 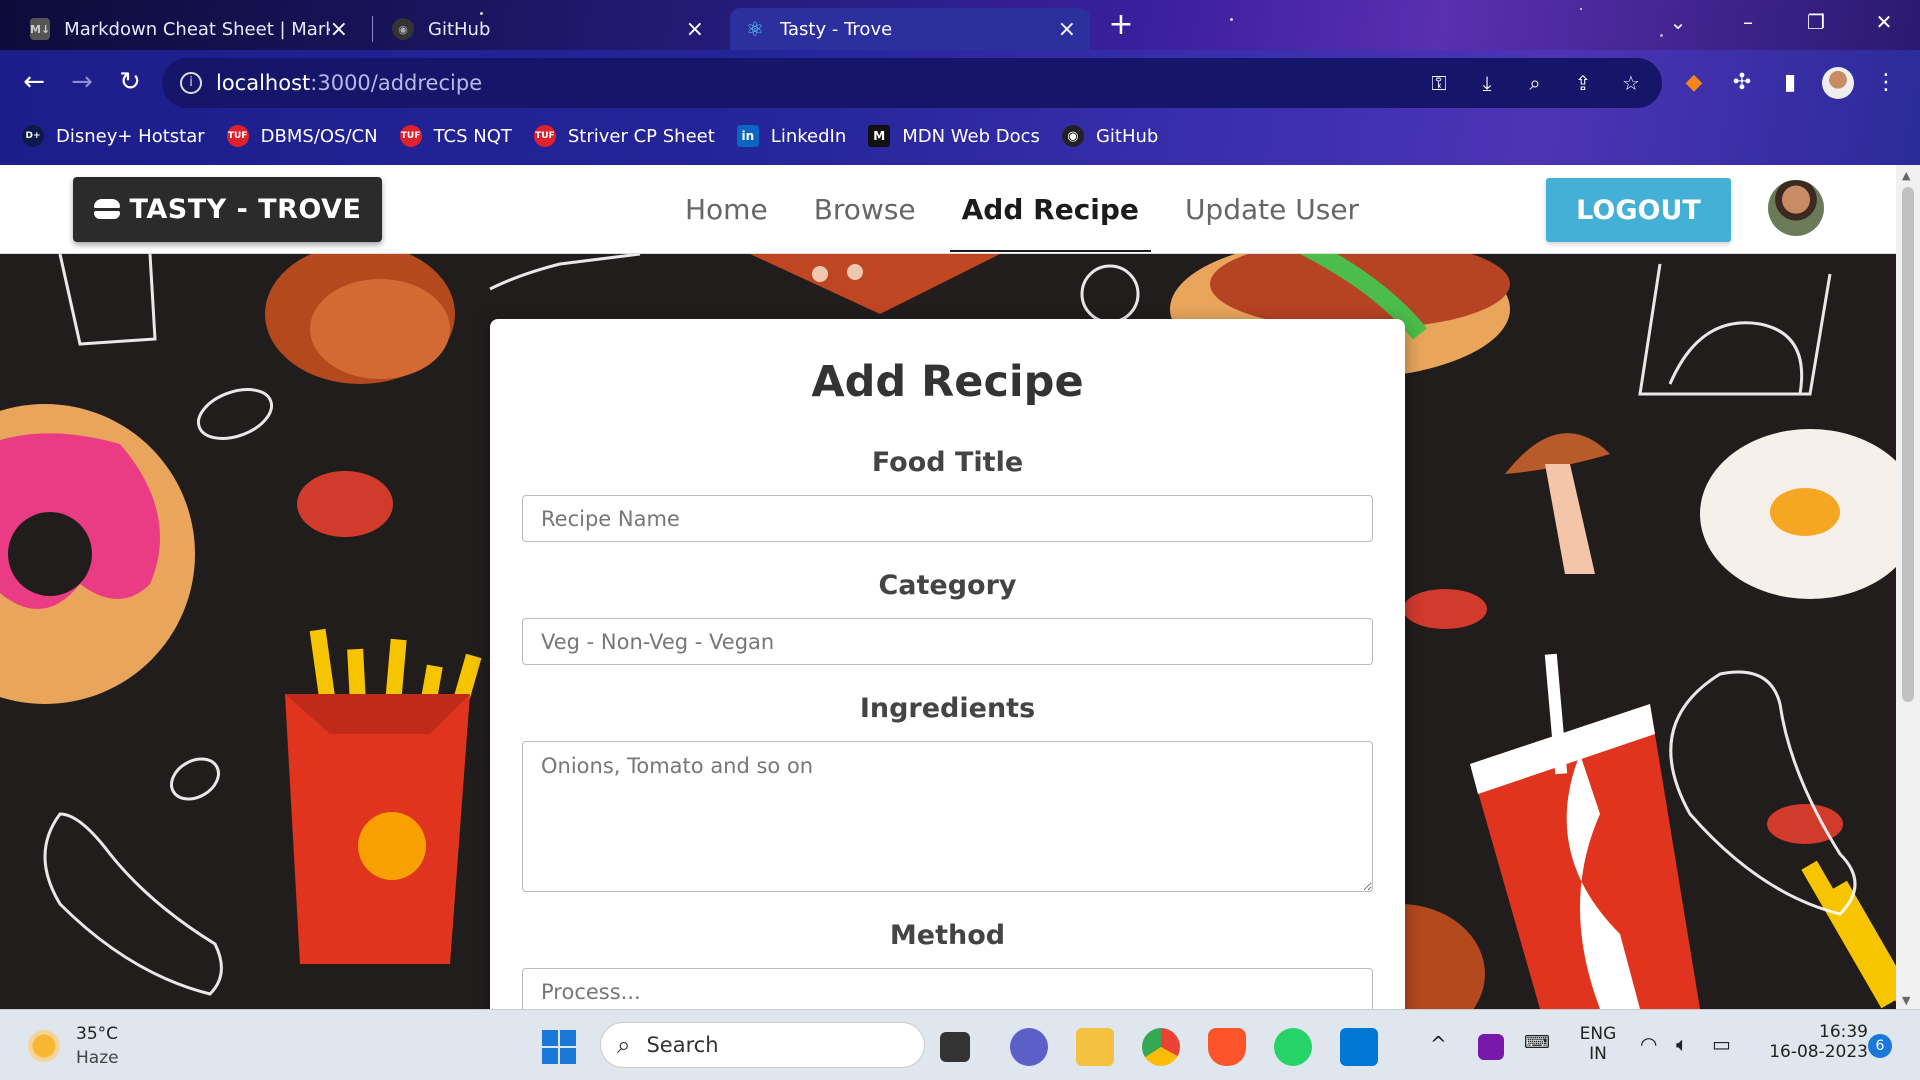 What do you see at coordinates (1886, 83) in the screenshot?
I see `menu-dots-icon: ⋮` at bounding box center [1886, 83].